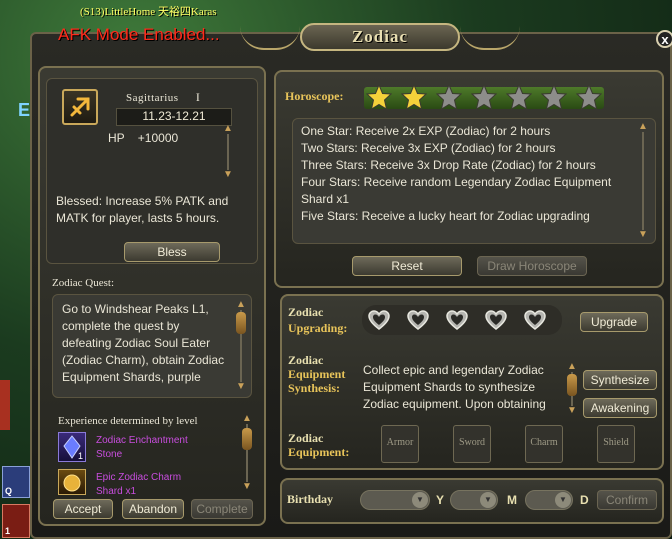 This screenshot has width=672, height=539. Describe the element at coordinates (306, 360) in the screenshot. I see `synthesis-label-line1: Zodiac` at that location.